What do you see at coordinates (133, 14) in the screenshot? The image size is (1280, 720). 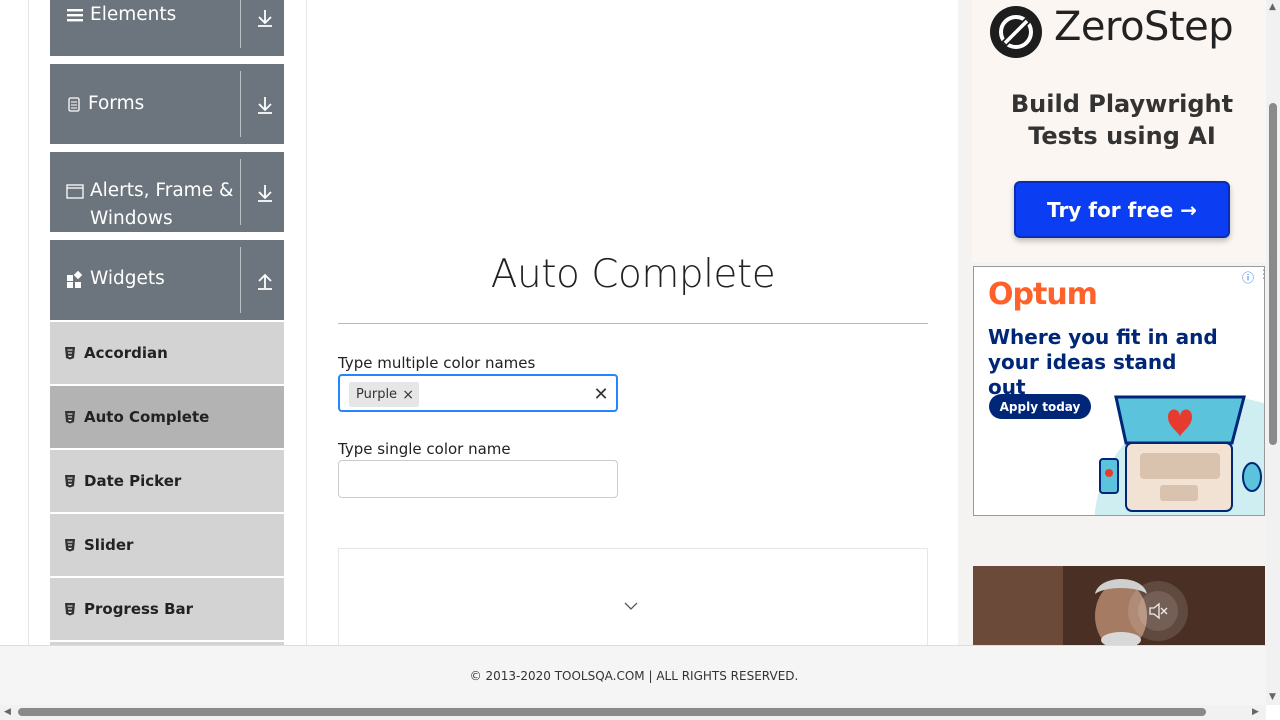 I see `sidebar-group-label: Elements` at bounding box center [133, 14].